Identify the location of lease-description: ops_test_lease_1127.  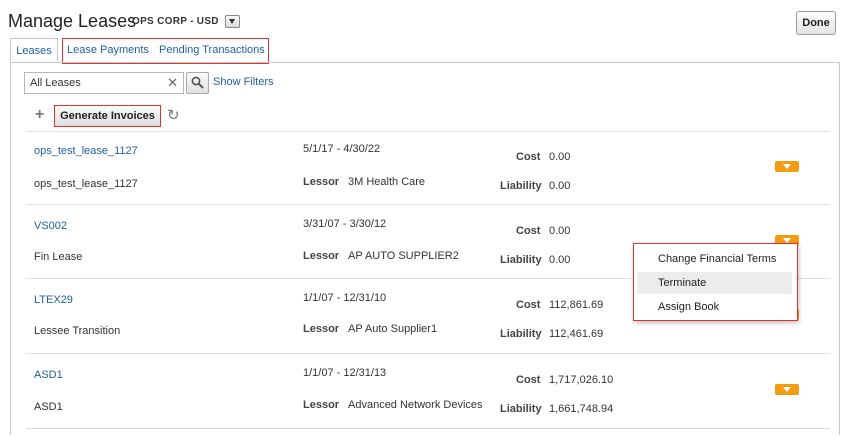
(86, 184).